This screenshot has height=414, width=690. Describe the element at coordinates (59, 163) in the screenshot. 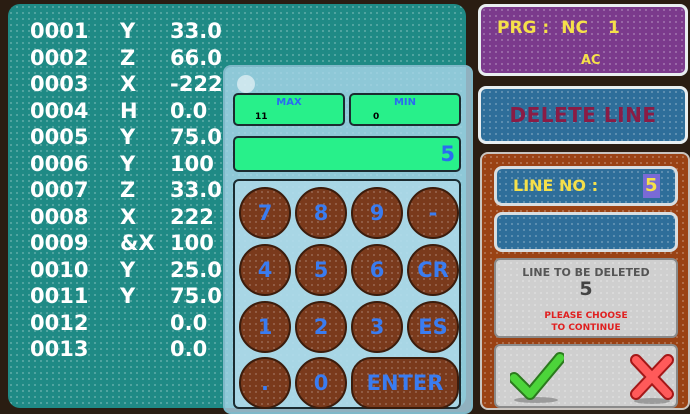

I see `line-number: 0006` at that location.